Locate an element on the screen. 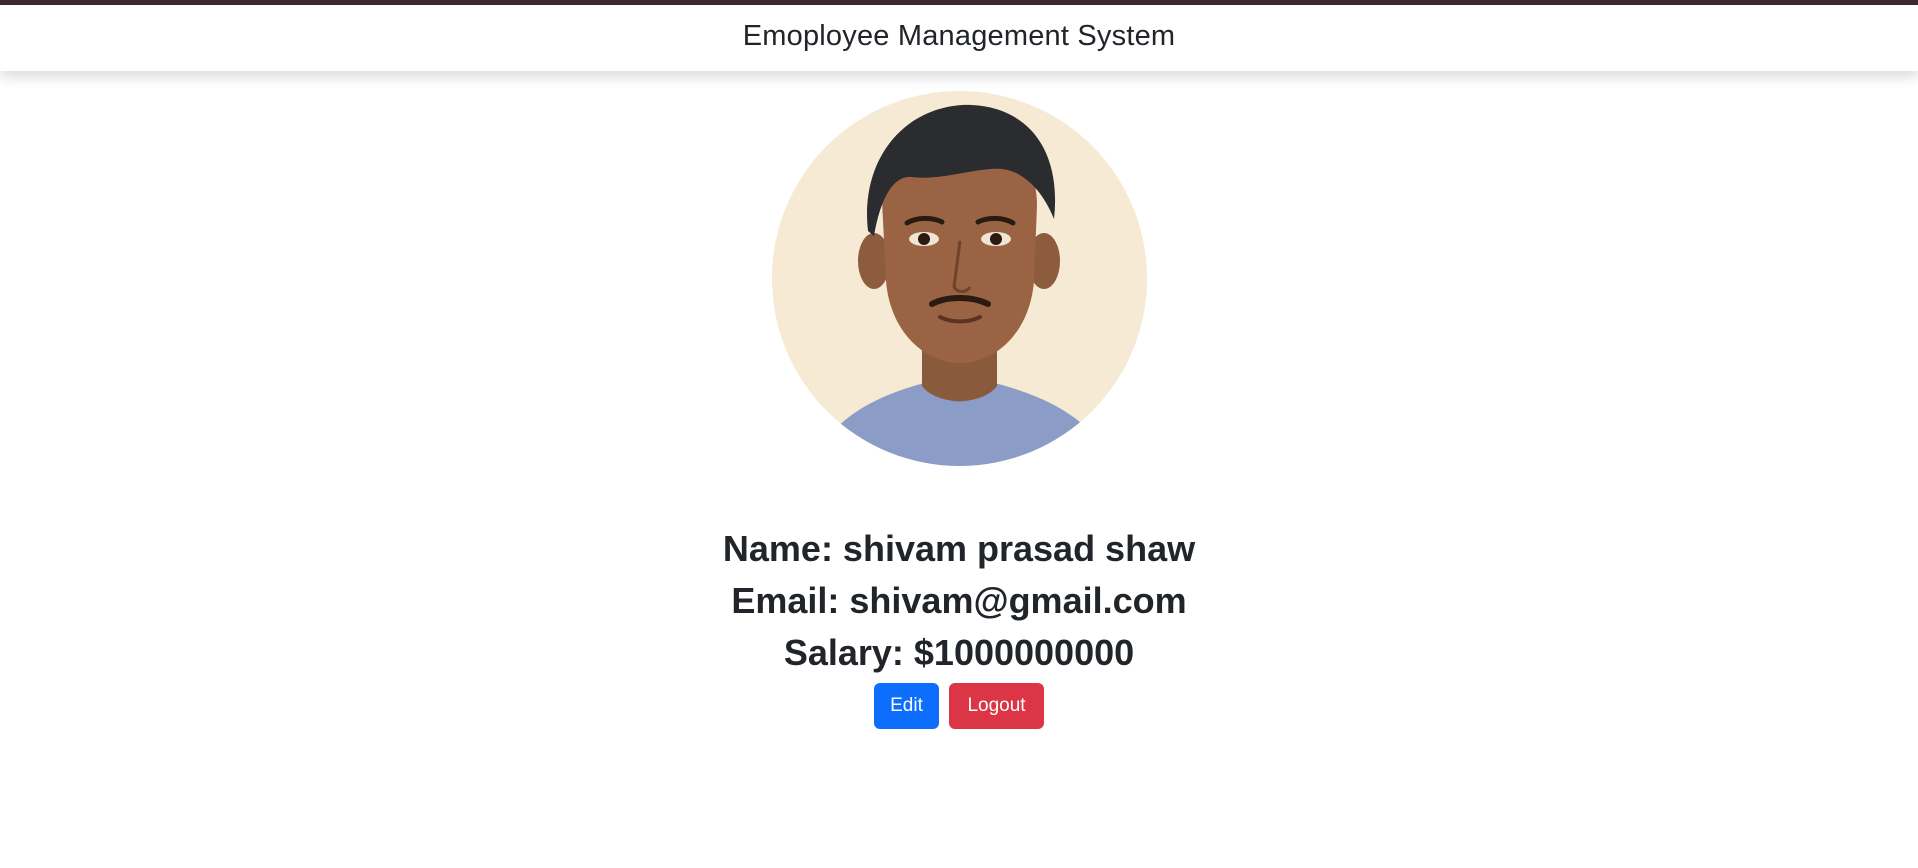  profile-photo is located at coordinates (959, 278).